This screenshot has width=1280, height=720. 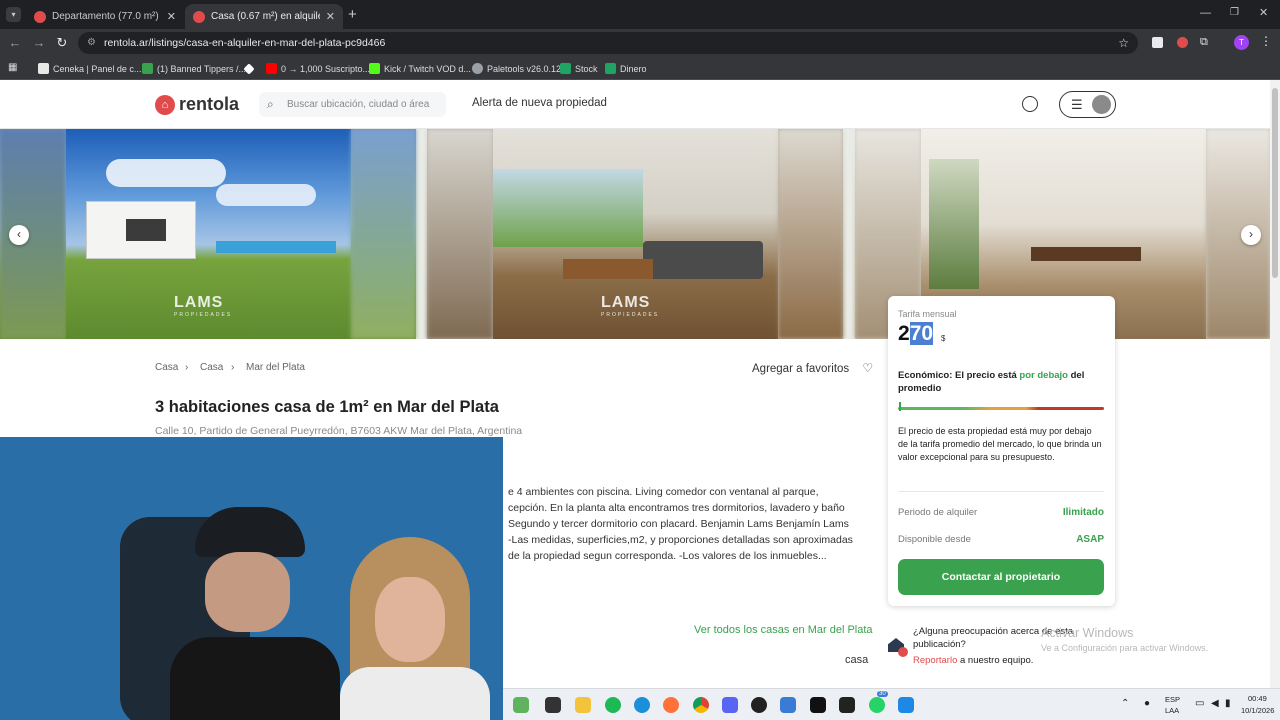 I want to click on edge-icon, so click(x=642, y=705).